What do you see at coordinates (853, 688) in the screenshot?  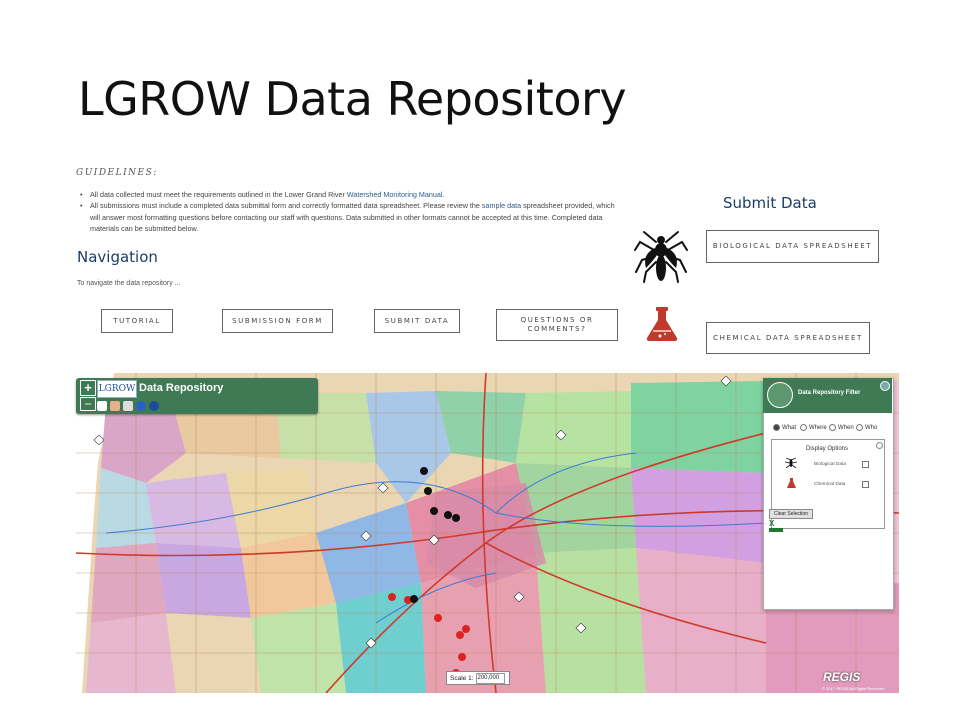 I see `copyright-text: © 2017 REGIS All Rights Reserved` at bounding box center [853, 688].